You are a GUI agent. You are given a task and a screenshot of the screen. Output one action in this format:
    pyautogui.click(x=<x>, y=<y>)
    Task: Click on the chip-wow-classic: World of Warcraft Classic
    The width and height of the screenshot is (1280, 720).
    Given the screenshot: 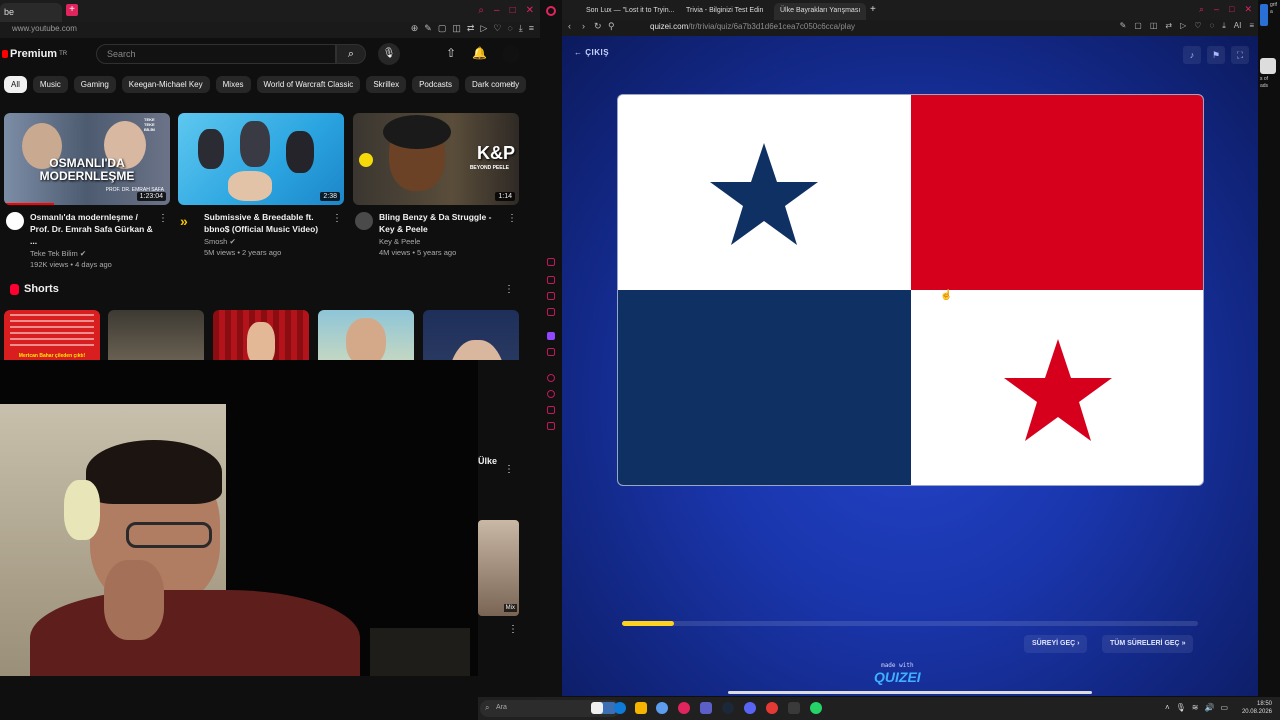 What is the action you would take?
    pyautogui.click(x=308, y=84)
    